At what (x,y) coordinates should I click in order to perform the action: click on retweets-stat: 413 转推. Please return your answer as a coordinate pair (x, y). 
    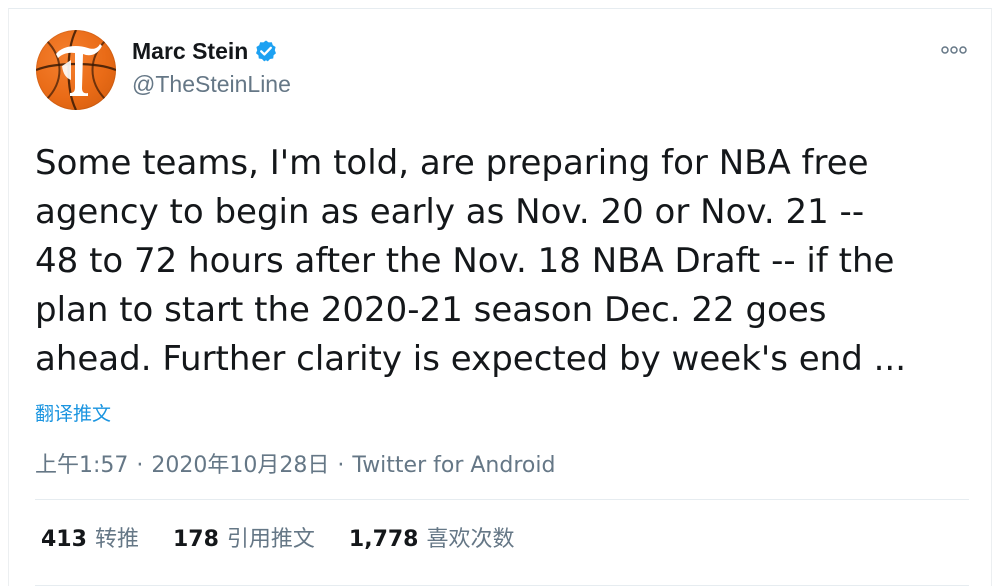
    Looking at the image, I should click on (90, 540).